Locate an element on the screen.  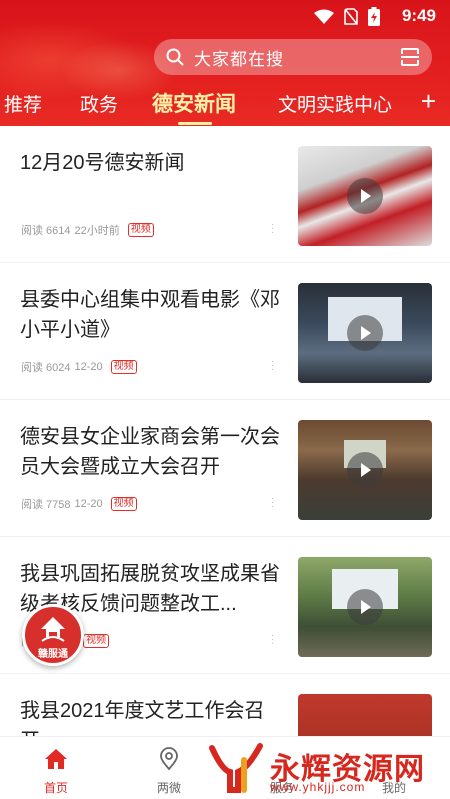
news-meta: 阅读 7758 12-20 视频 is located at coordinates (79, 504).